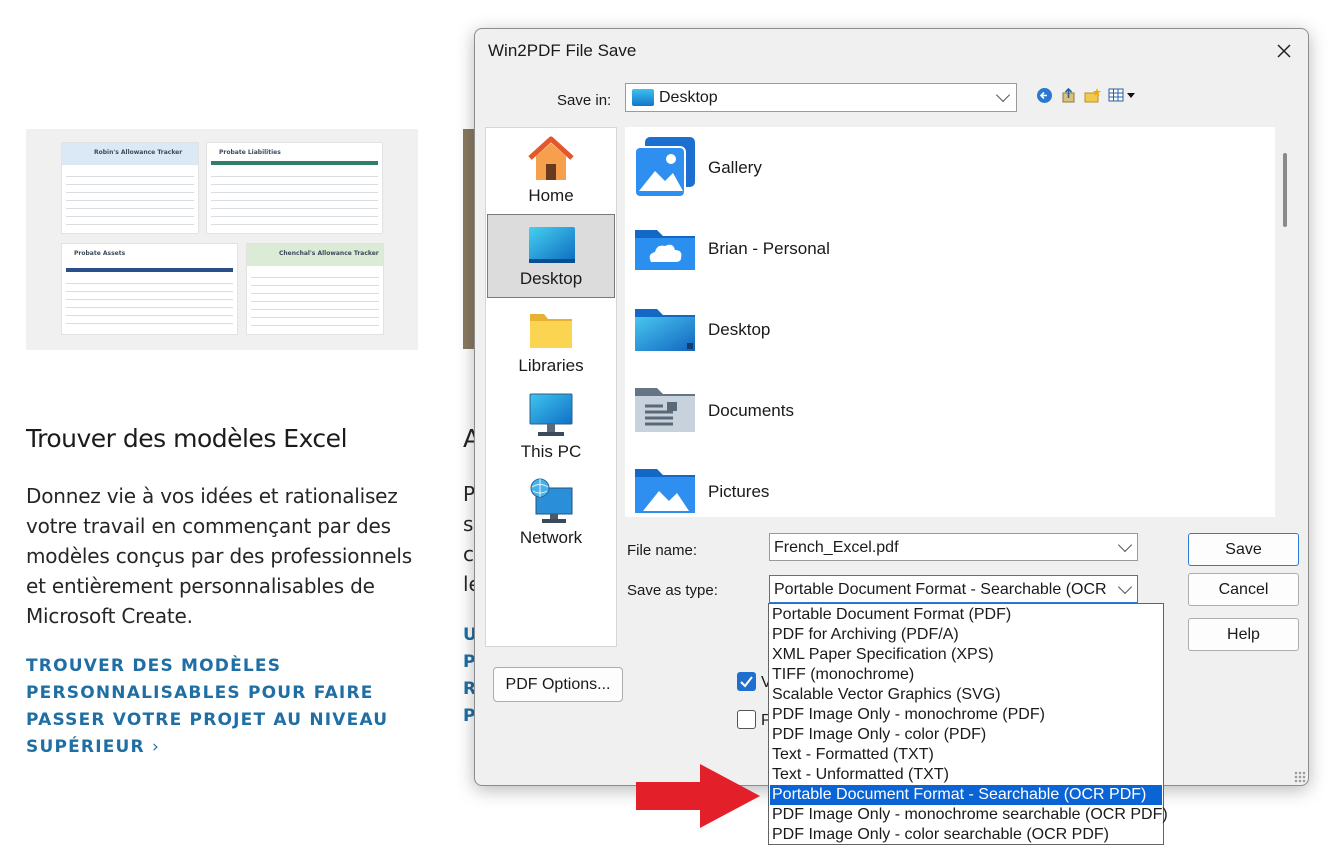 The image size is (1332, 867). What do you see at coordinates (953, 547) in the screenshot?
I see `file-name-field: French_Excel.pdf` at bounding box center [953, 547].